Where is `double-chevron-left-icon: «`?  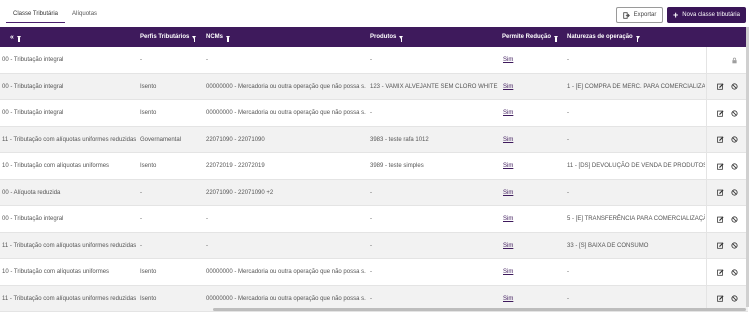
double-chevron-left-icon: « is located at coordinates (12, 37).